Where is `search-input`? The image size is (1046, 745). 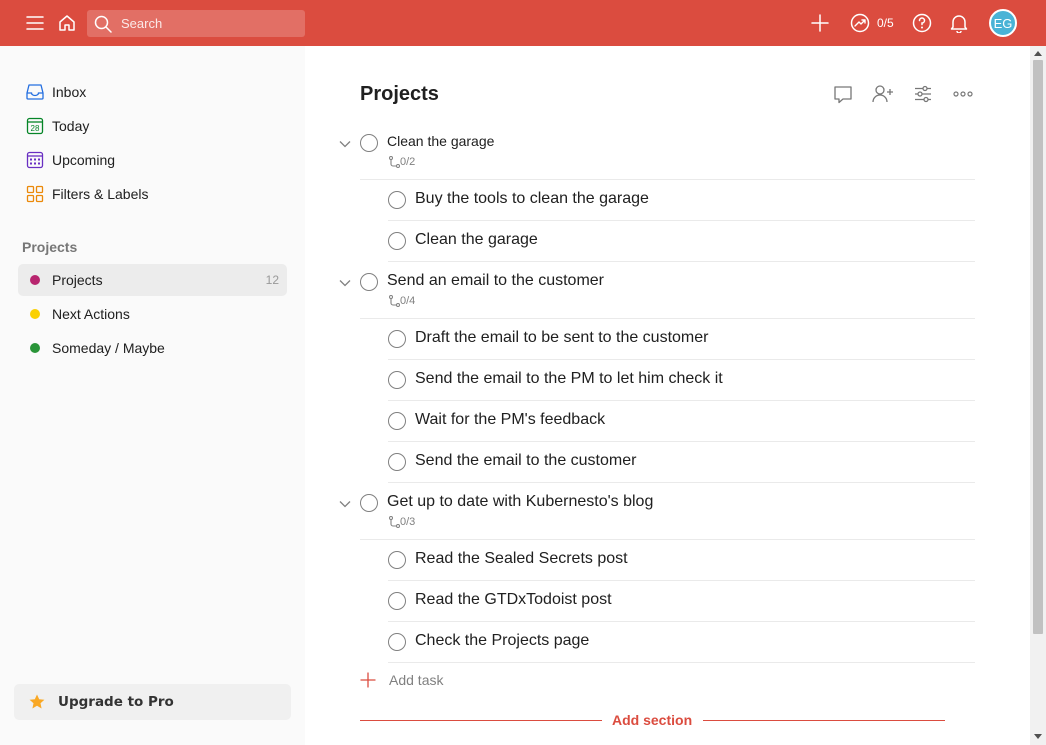 search-input is located at coordinates (210, 23).